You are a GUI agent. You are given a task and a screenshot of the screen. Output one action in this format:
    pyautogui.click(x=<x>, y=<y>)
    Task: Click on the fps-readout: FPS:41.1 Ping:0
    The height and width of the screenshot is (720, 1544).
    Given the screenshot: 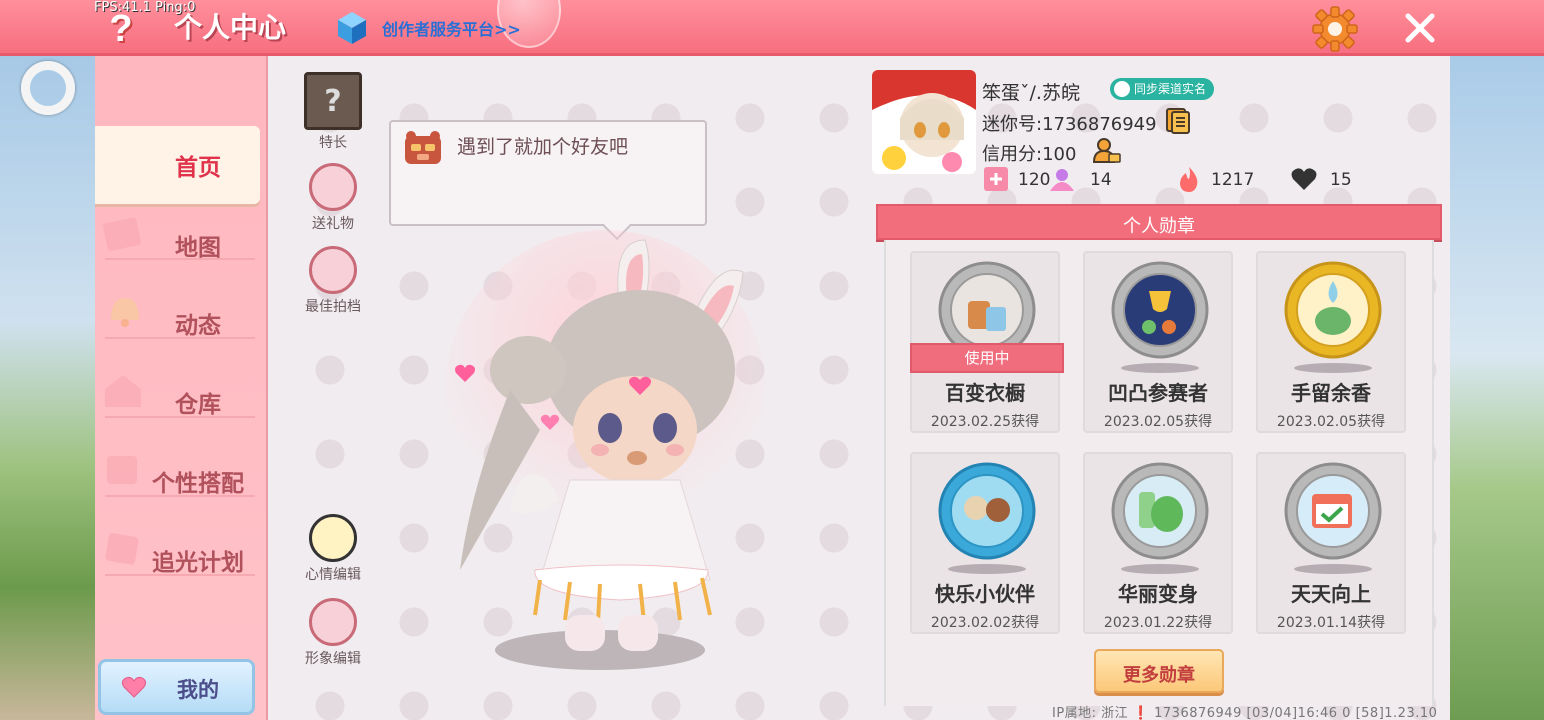 What is the action you would take?
    pyautogui.click(x=145, y=7)
    